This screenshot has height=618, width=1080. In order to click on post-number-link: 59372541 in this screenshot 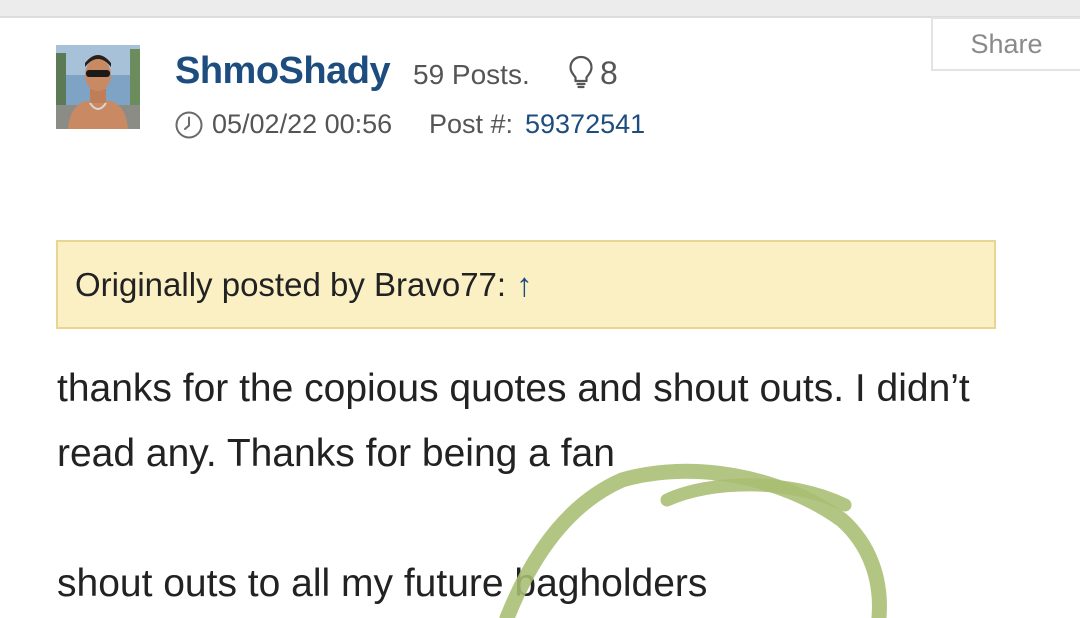, I will do `click(585, 124)`.